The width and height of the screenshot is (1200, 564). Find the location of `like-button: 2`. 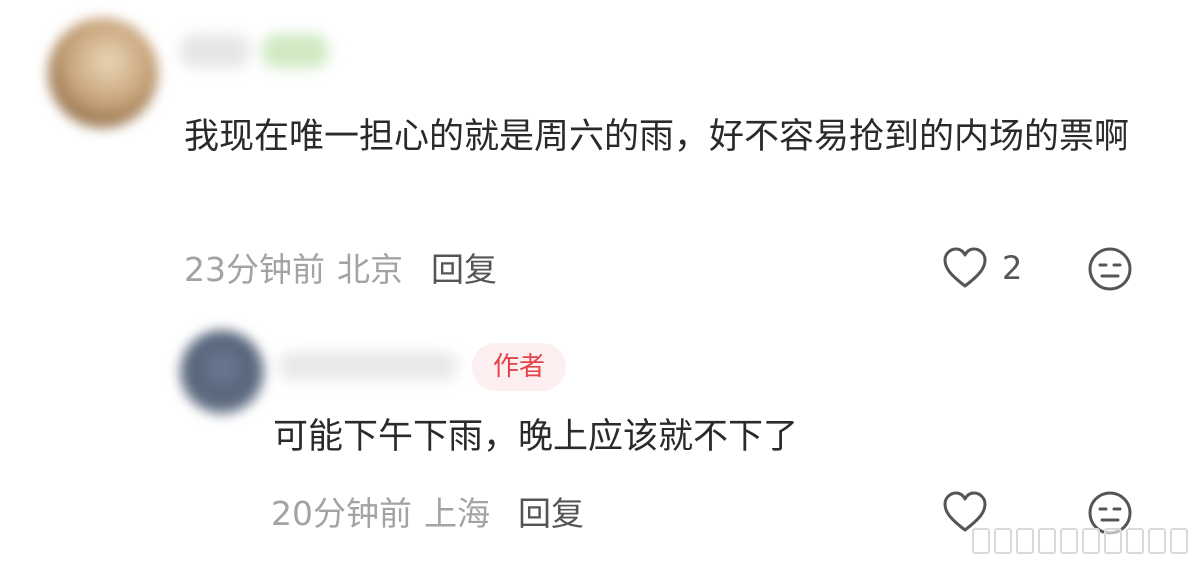

like-button: 2 is located at coordinates (982, 268).